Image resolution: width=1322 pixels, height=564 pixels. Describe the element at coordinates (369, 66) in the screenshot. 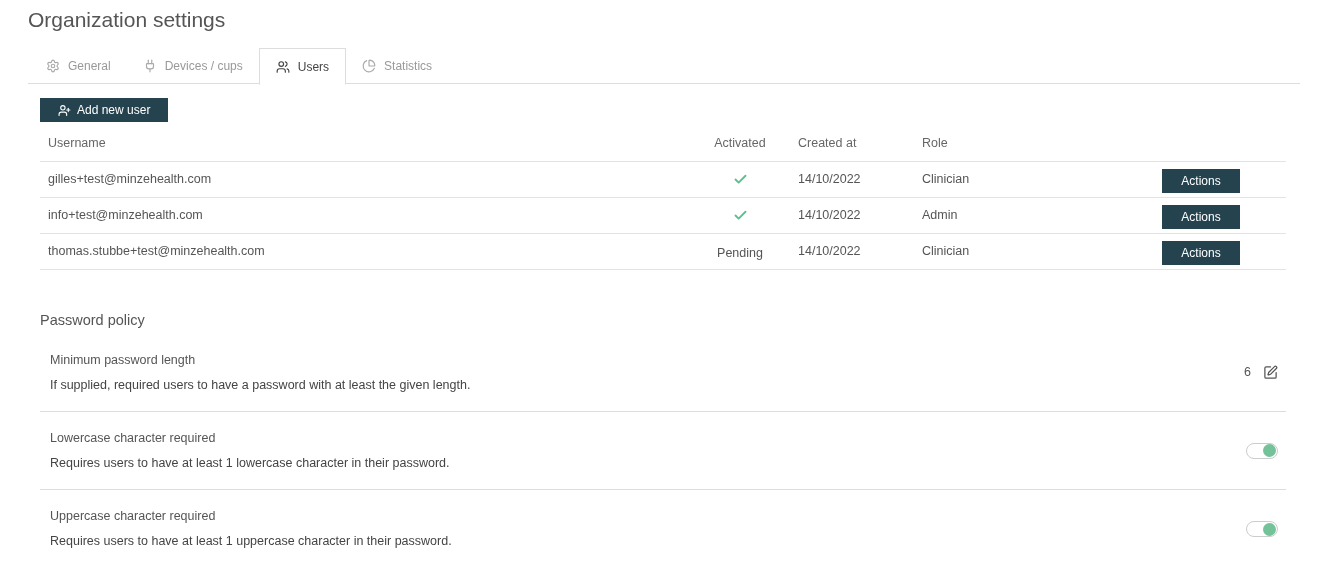

I see `pie-chart-icon` at that location.